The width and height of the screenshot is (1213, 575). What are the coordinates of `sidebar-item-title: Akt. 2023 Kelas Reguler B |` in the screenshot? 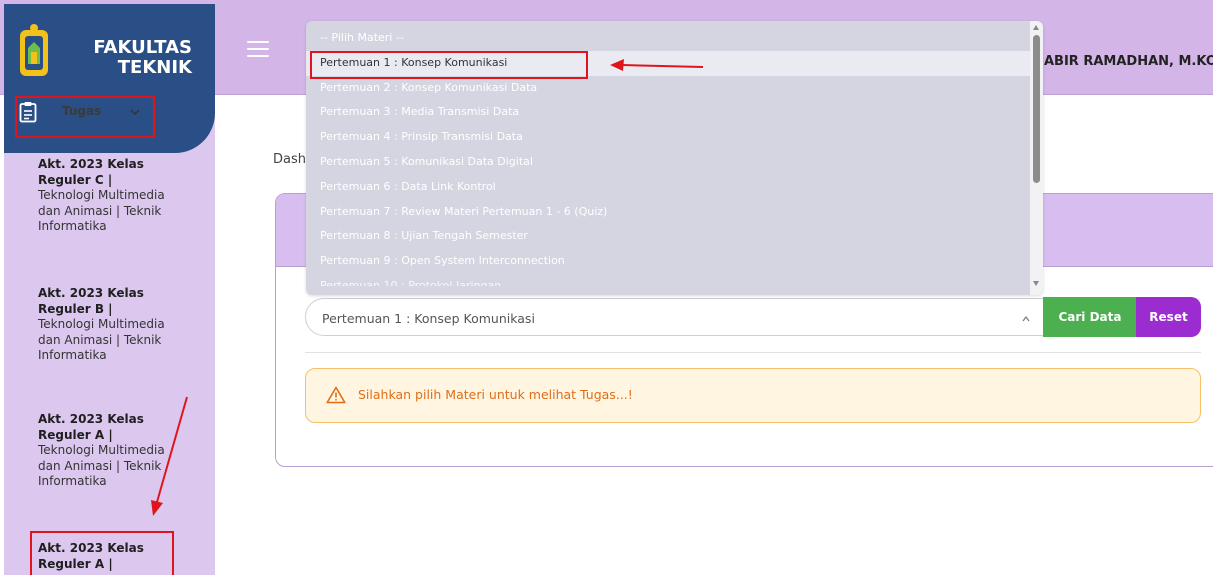 It's located at (91, 301).